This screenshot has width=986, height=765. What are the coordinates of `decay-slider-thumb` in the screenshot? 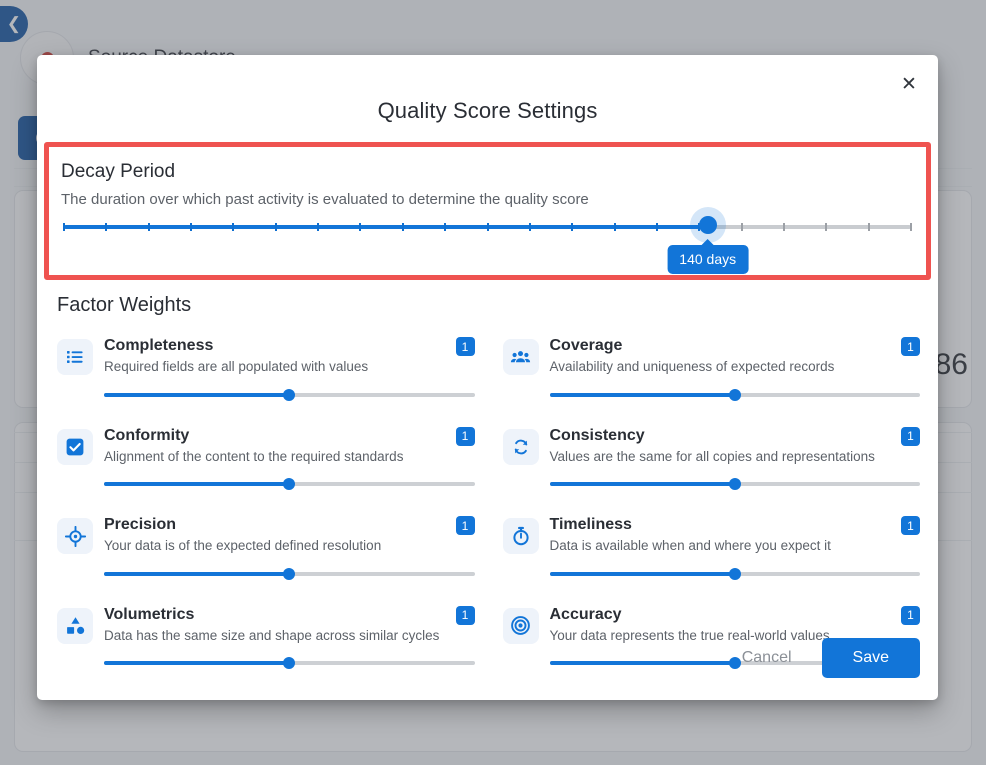 It's located at (707, 225).